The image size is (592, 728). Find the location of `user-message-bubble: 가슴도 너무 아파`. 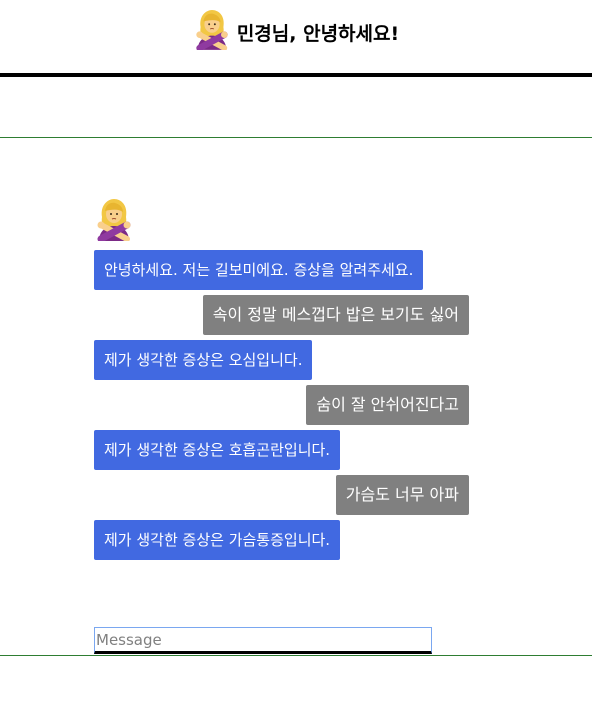

user-message-bubble: 가슴도 너무 아파 is located at coordinates (402, 495).